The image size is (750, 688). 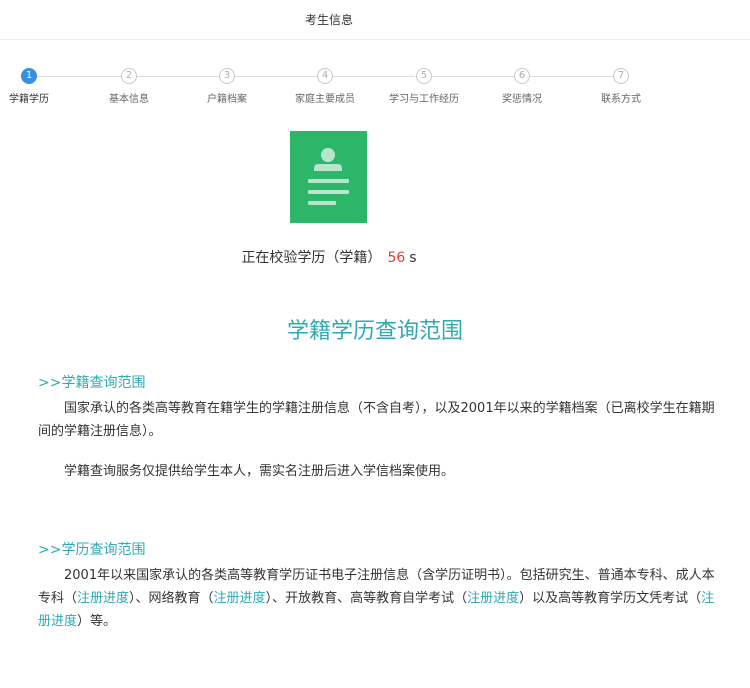 I want to click on step-study-work: 5 学习与工作经历, so click(x=424, y=86).